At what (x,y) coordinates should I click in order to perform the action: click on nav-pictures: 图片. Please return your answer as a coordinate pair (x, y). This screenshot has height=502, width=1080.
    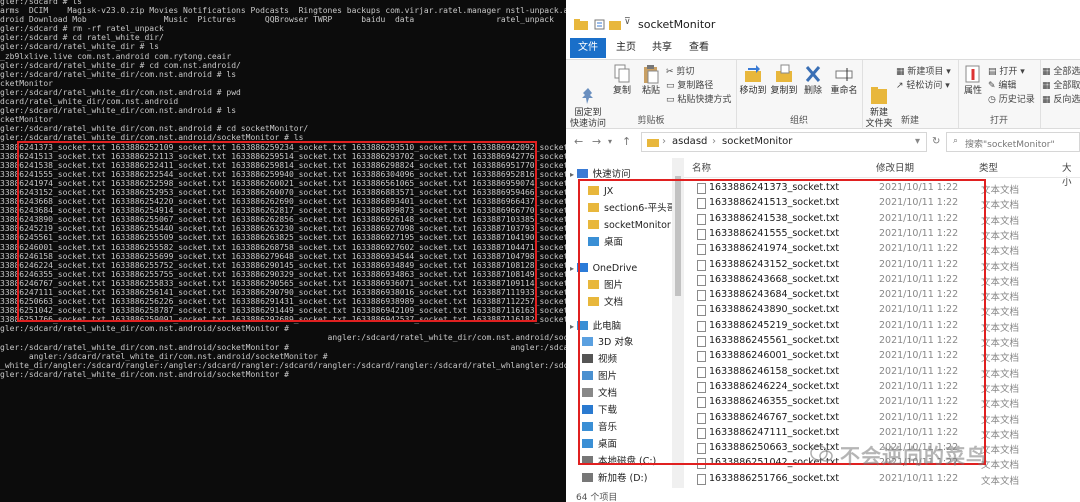
    Looking at the image, I should click on (599, 376).